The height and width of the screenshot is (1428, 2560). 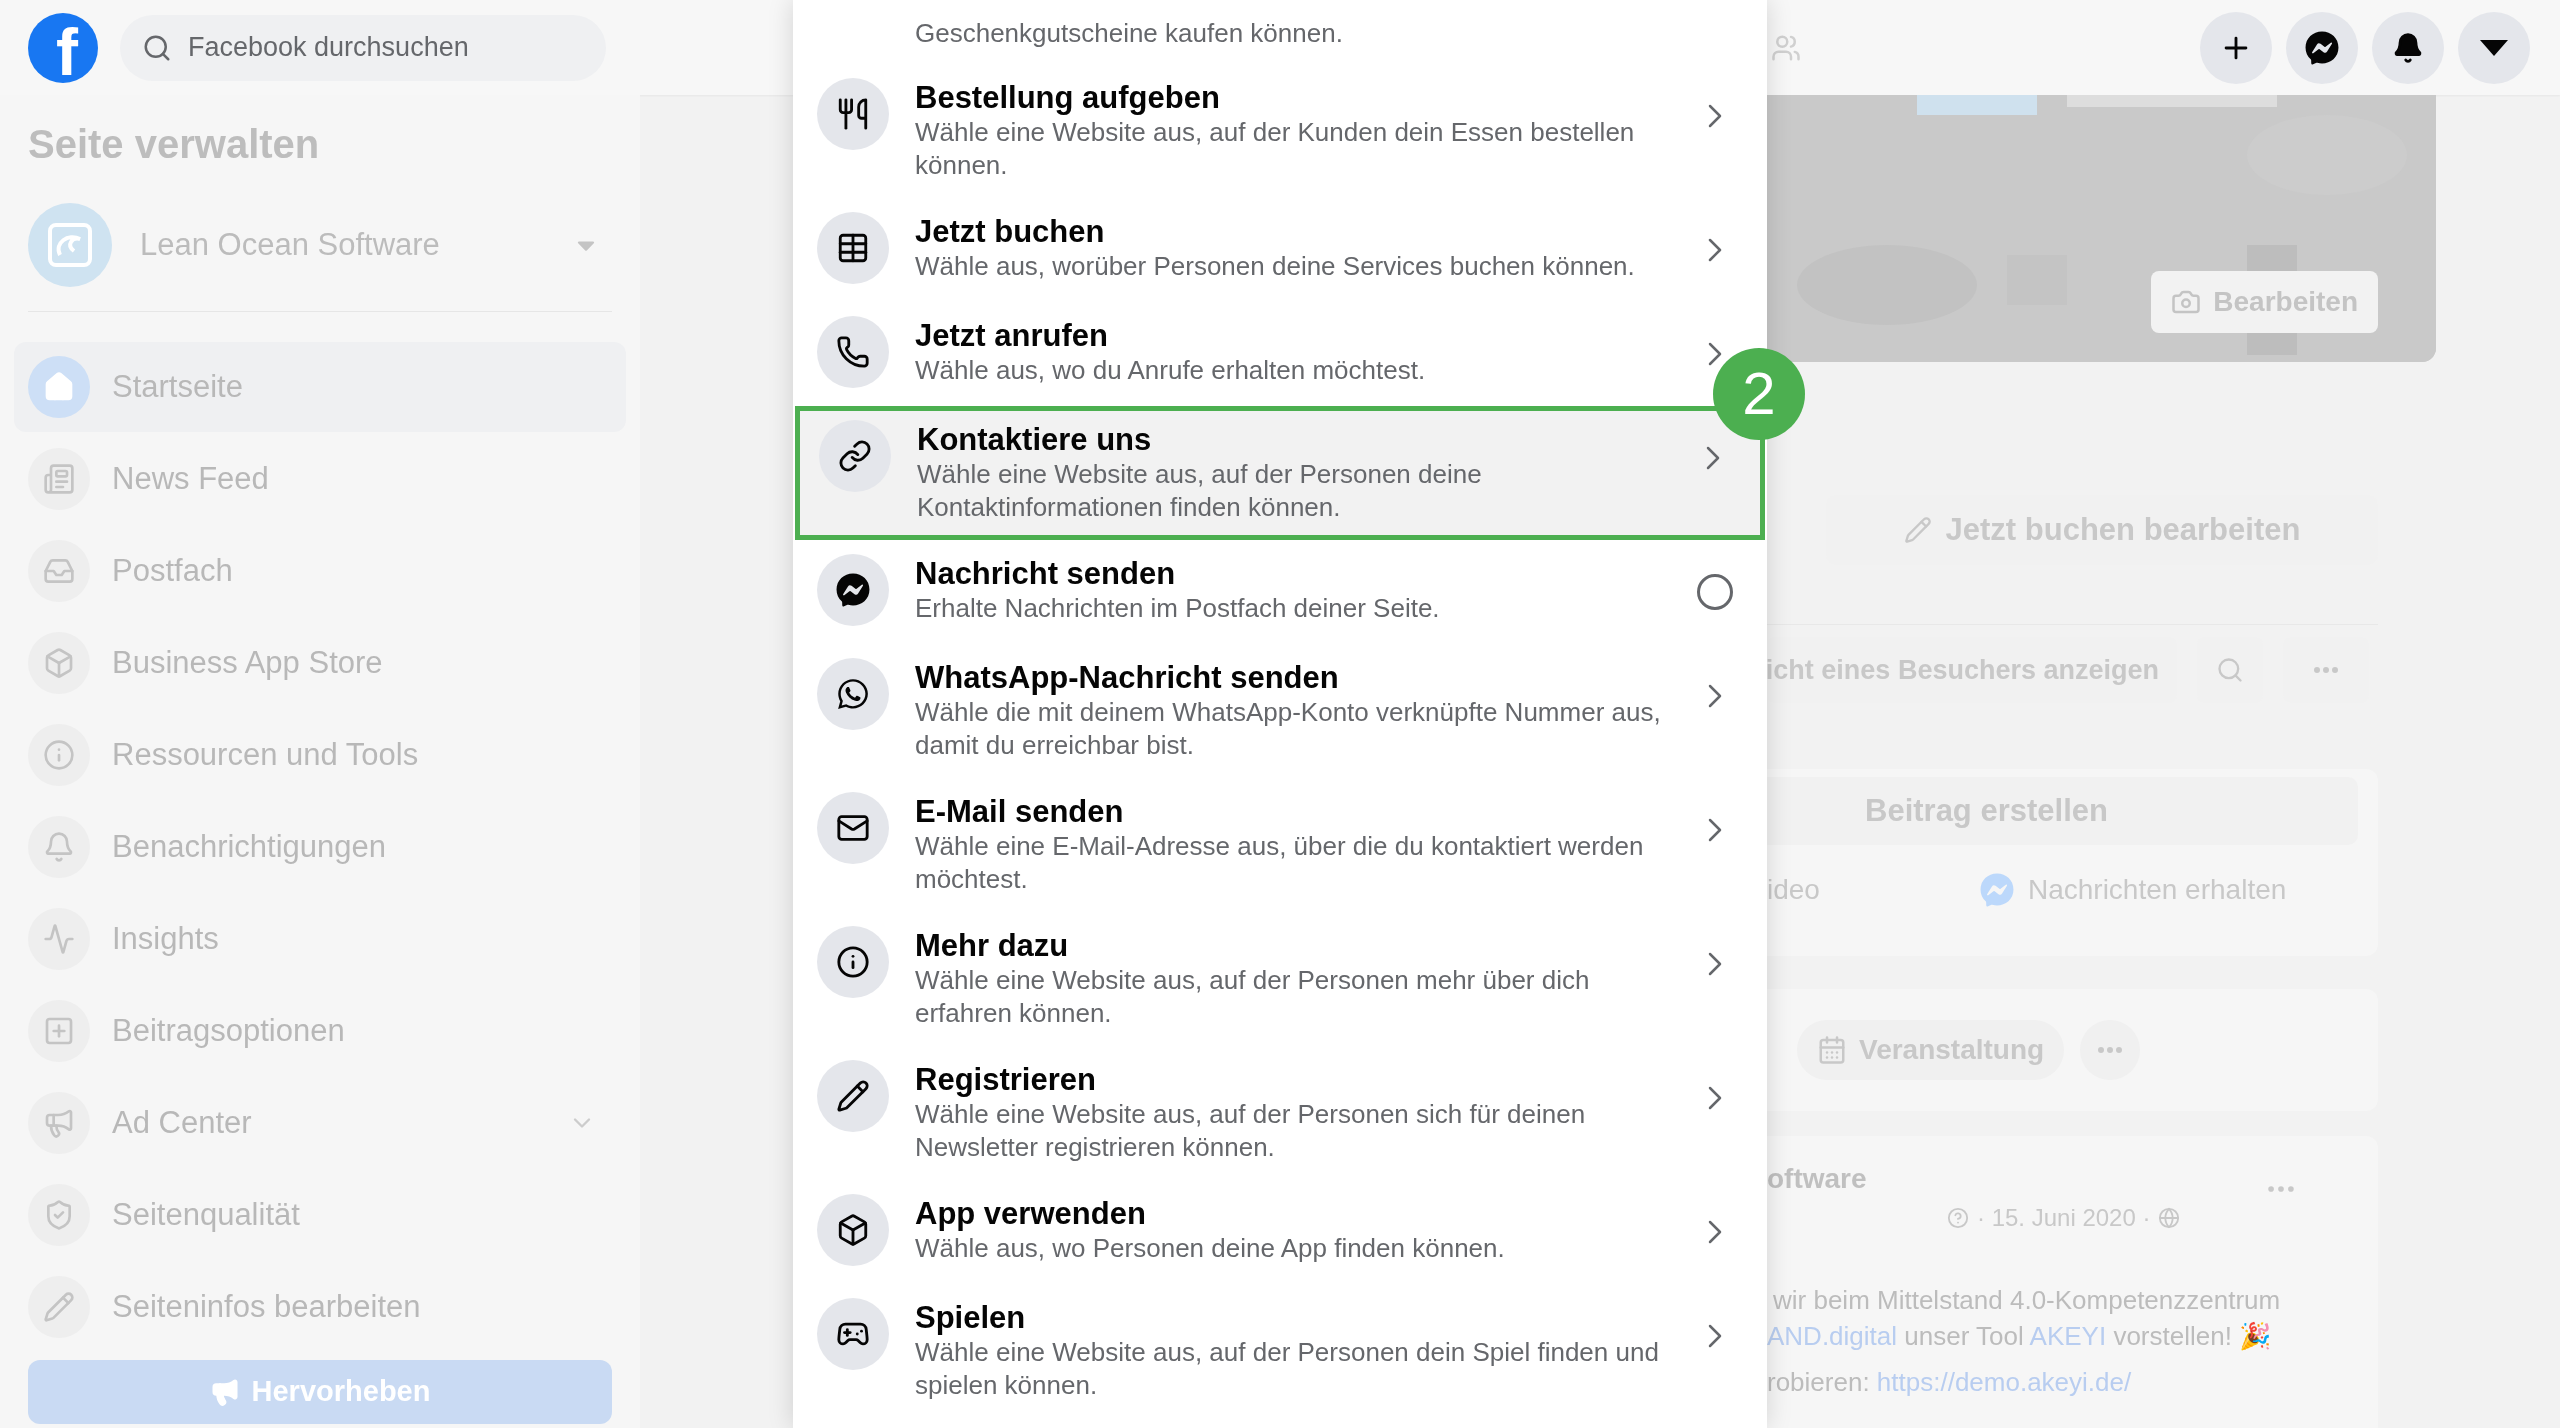 What do you see at coordinates (191, 478) in the screenshot?
I see `sidebar-item-label: News Feed` at bounding box center [191, 478].